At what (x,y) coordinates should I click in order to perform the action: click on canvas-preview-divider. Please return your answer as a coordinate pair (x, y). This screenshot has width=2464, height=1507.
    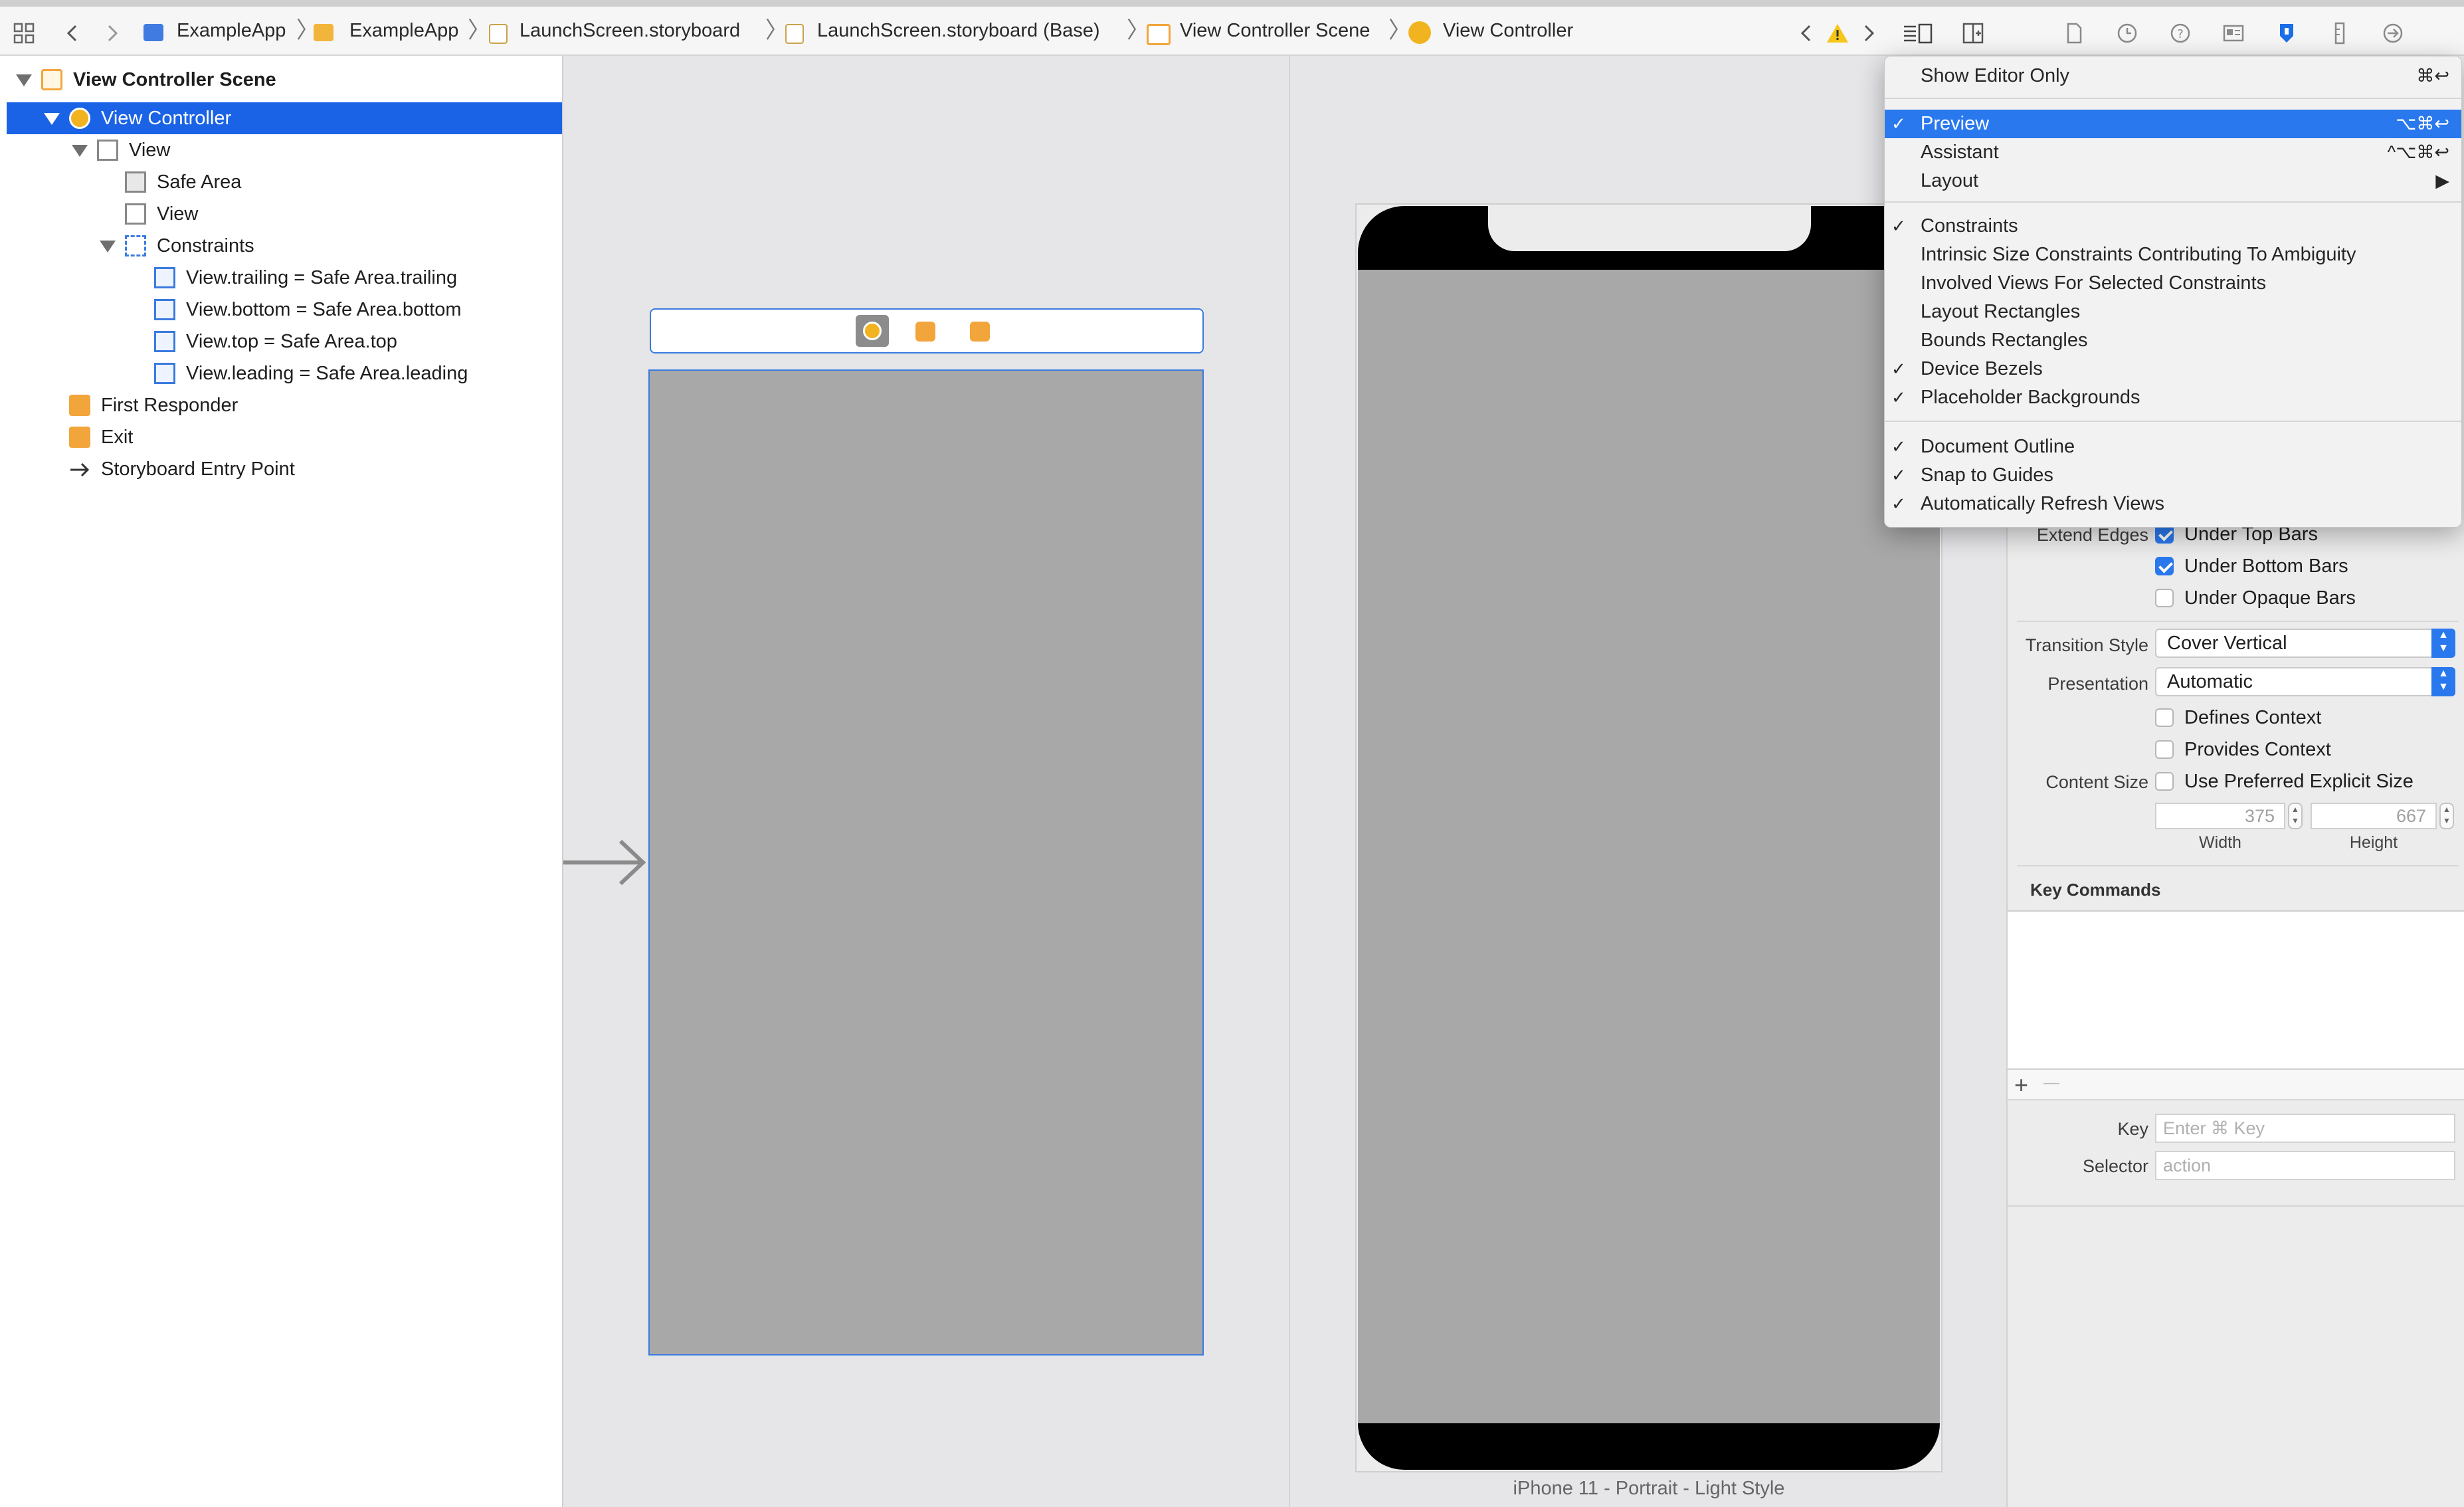
    Looking at the image, I should click on (1289, 781).